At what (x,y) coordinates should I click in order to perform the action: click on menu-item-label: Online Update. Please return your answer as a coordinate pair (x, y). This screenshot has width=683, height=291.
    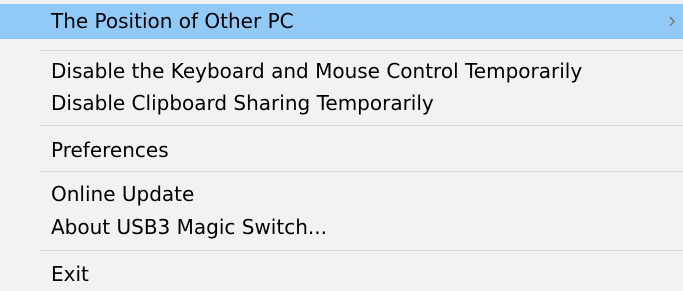
    Looking at the image, I should click on (123, 194).